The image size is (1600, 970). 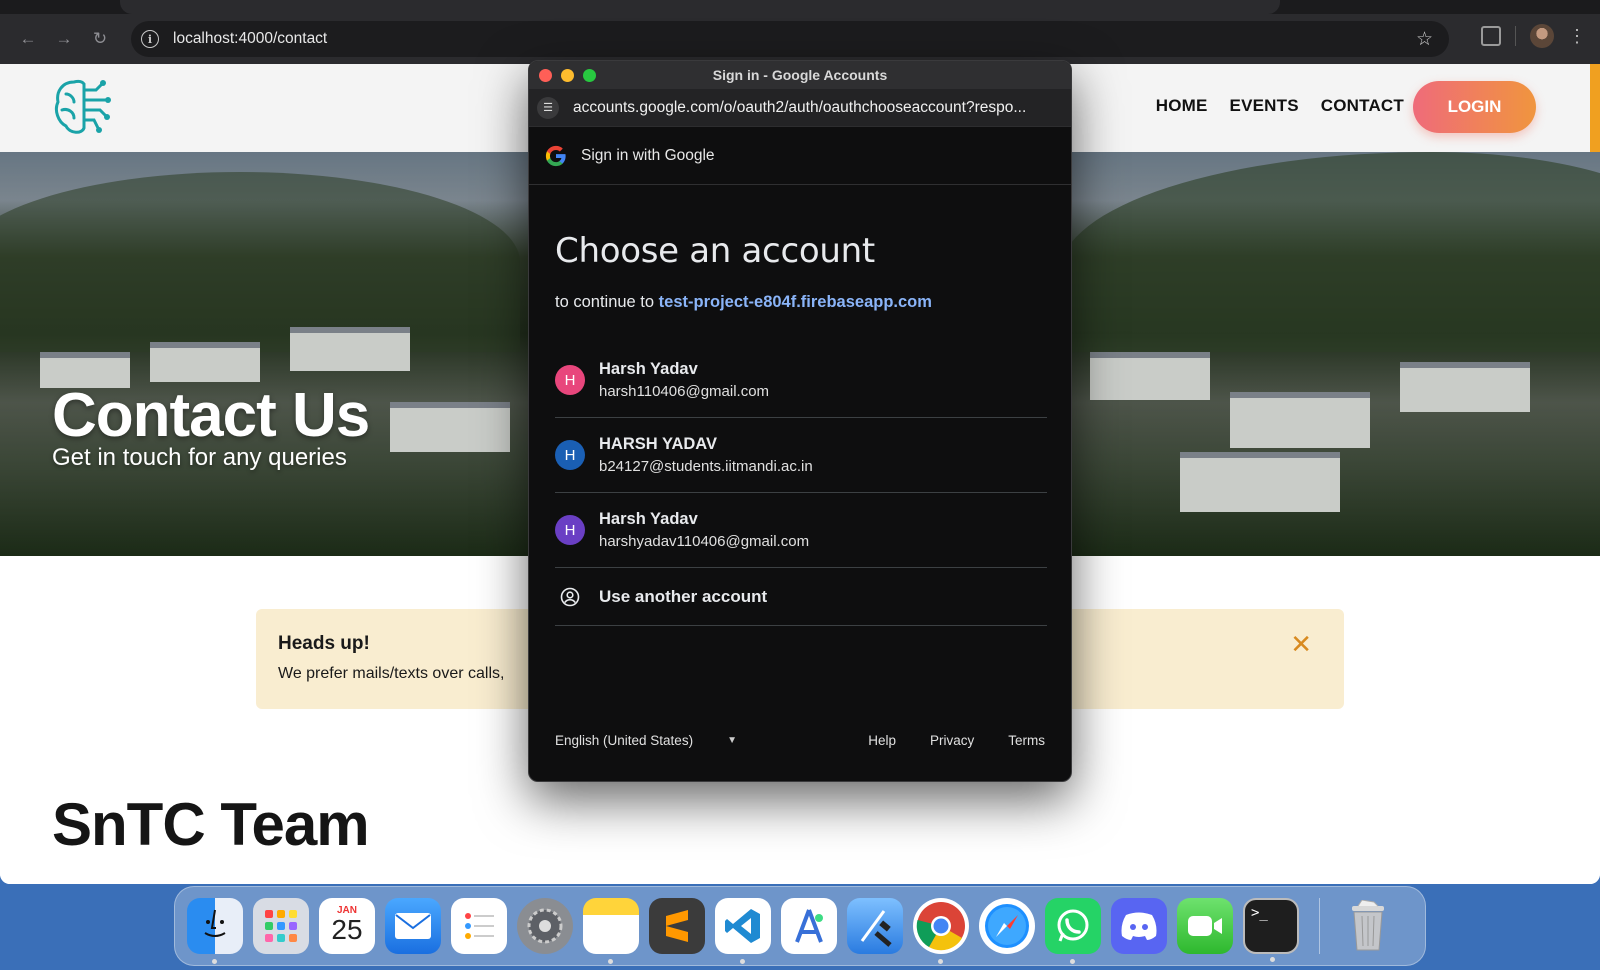 I want to click on nav-events: EVENTS, so click(x=1264, y=106).